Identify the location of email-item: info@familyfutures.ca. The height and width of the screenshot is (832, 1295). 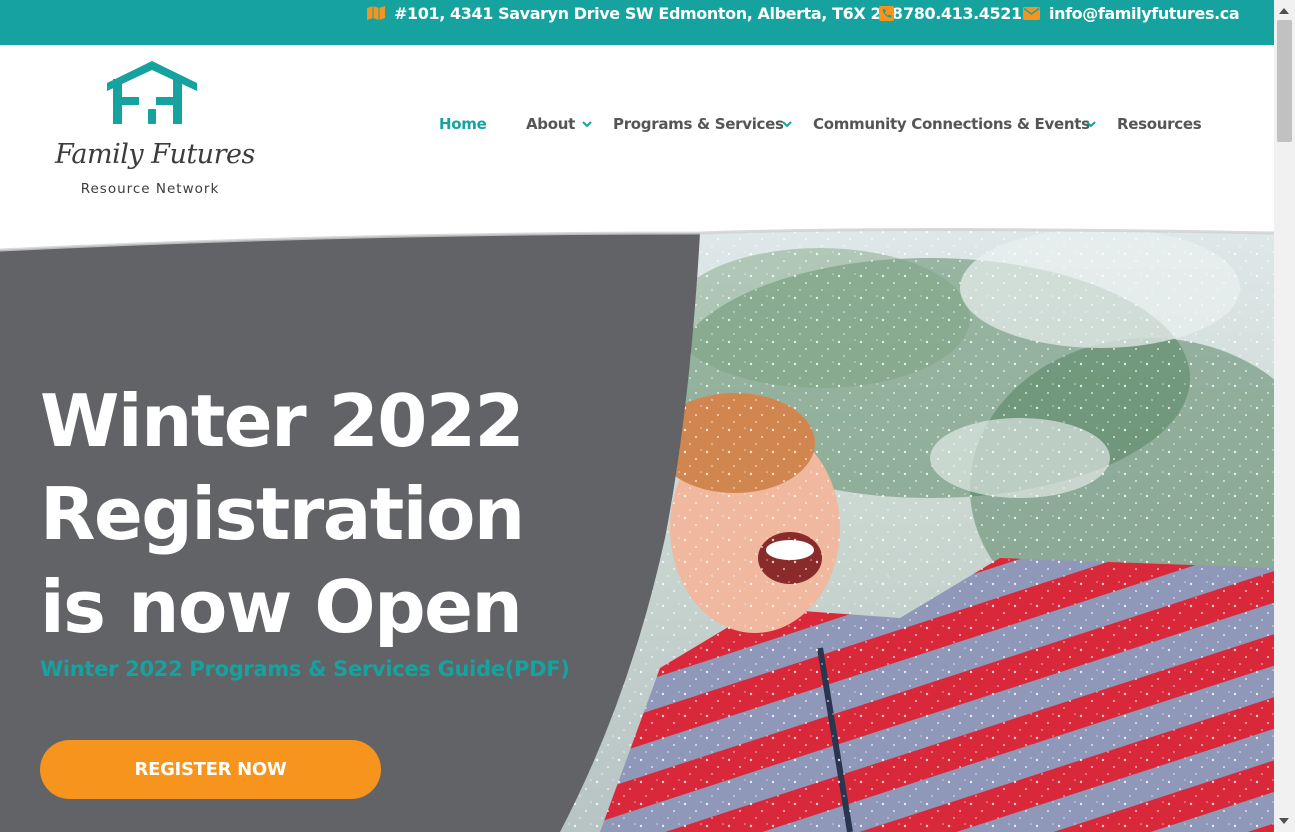
(1131, 13).